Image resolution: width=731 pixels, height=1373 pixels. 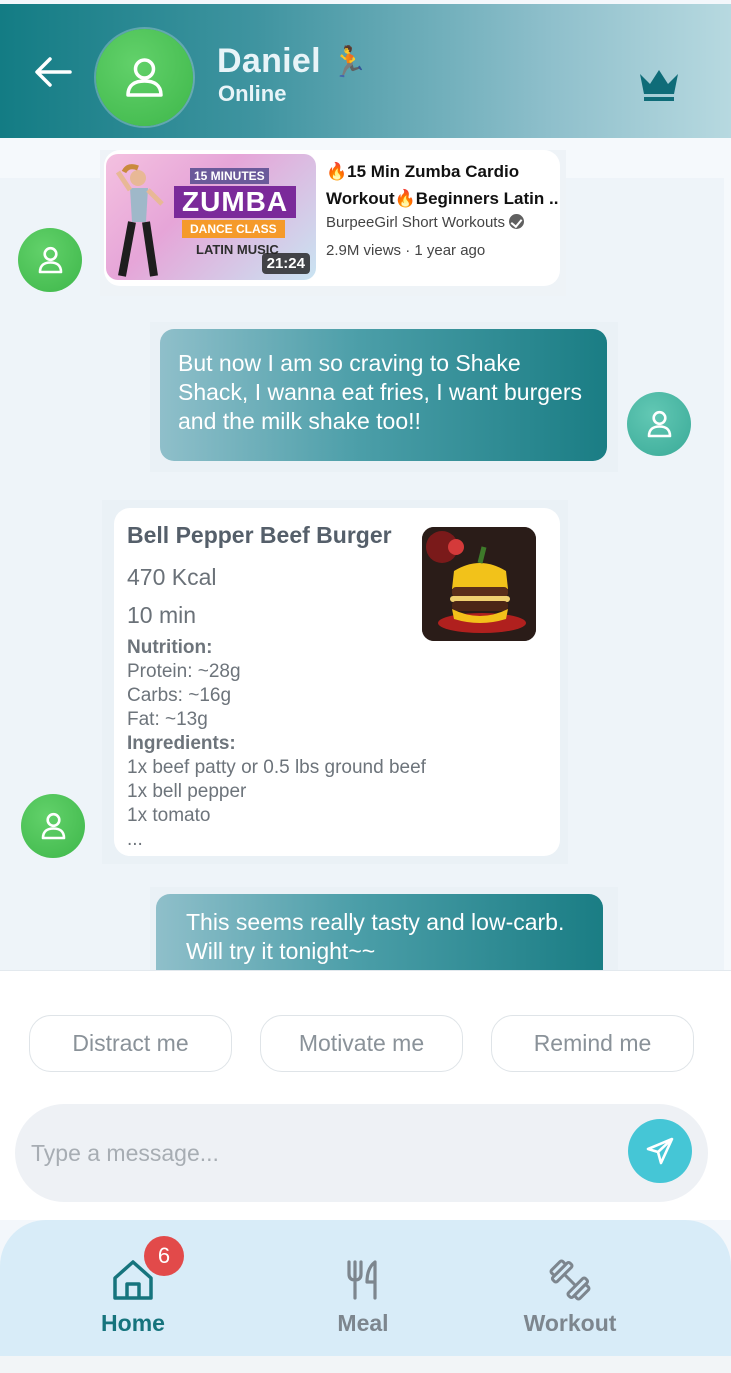 What do you see at coordinates (139, 220) in the screenshot?
I see `dancer-figure` at bounding box center [139, 220].